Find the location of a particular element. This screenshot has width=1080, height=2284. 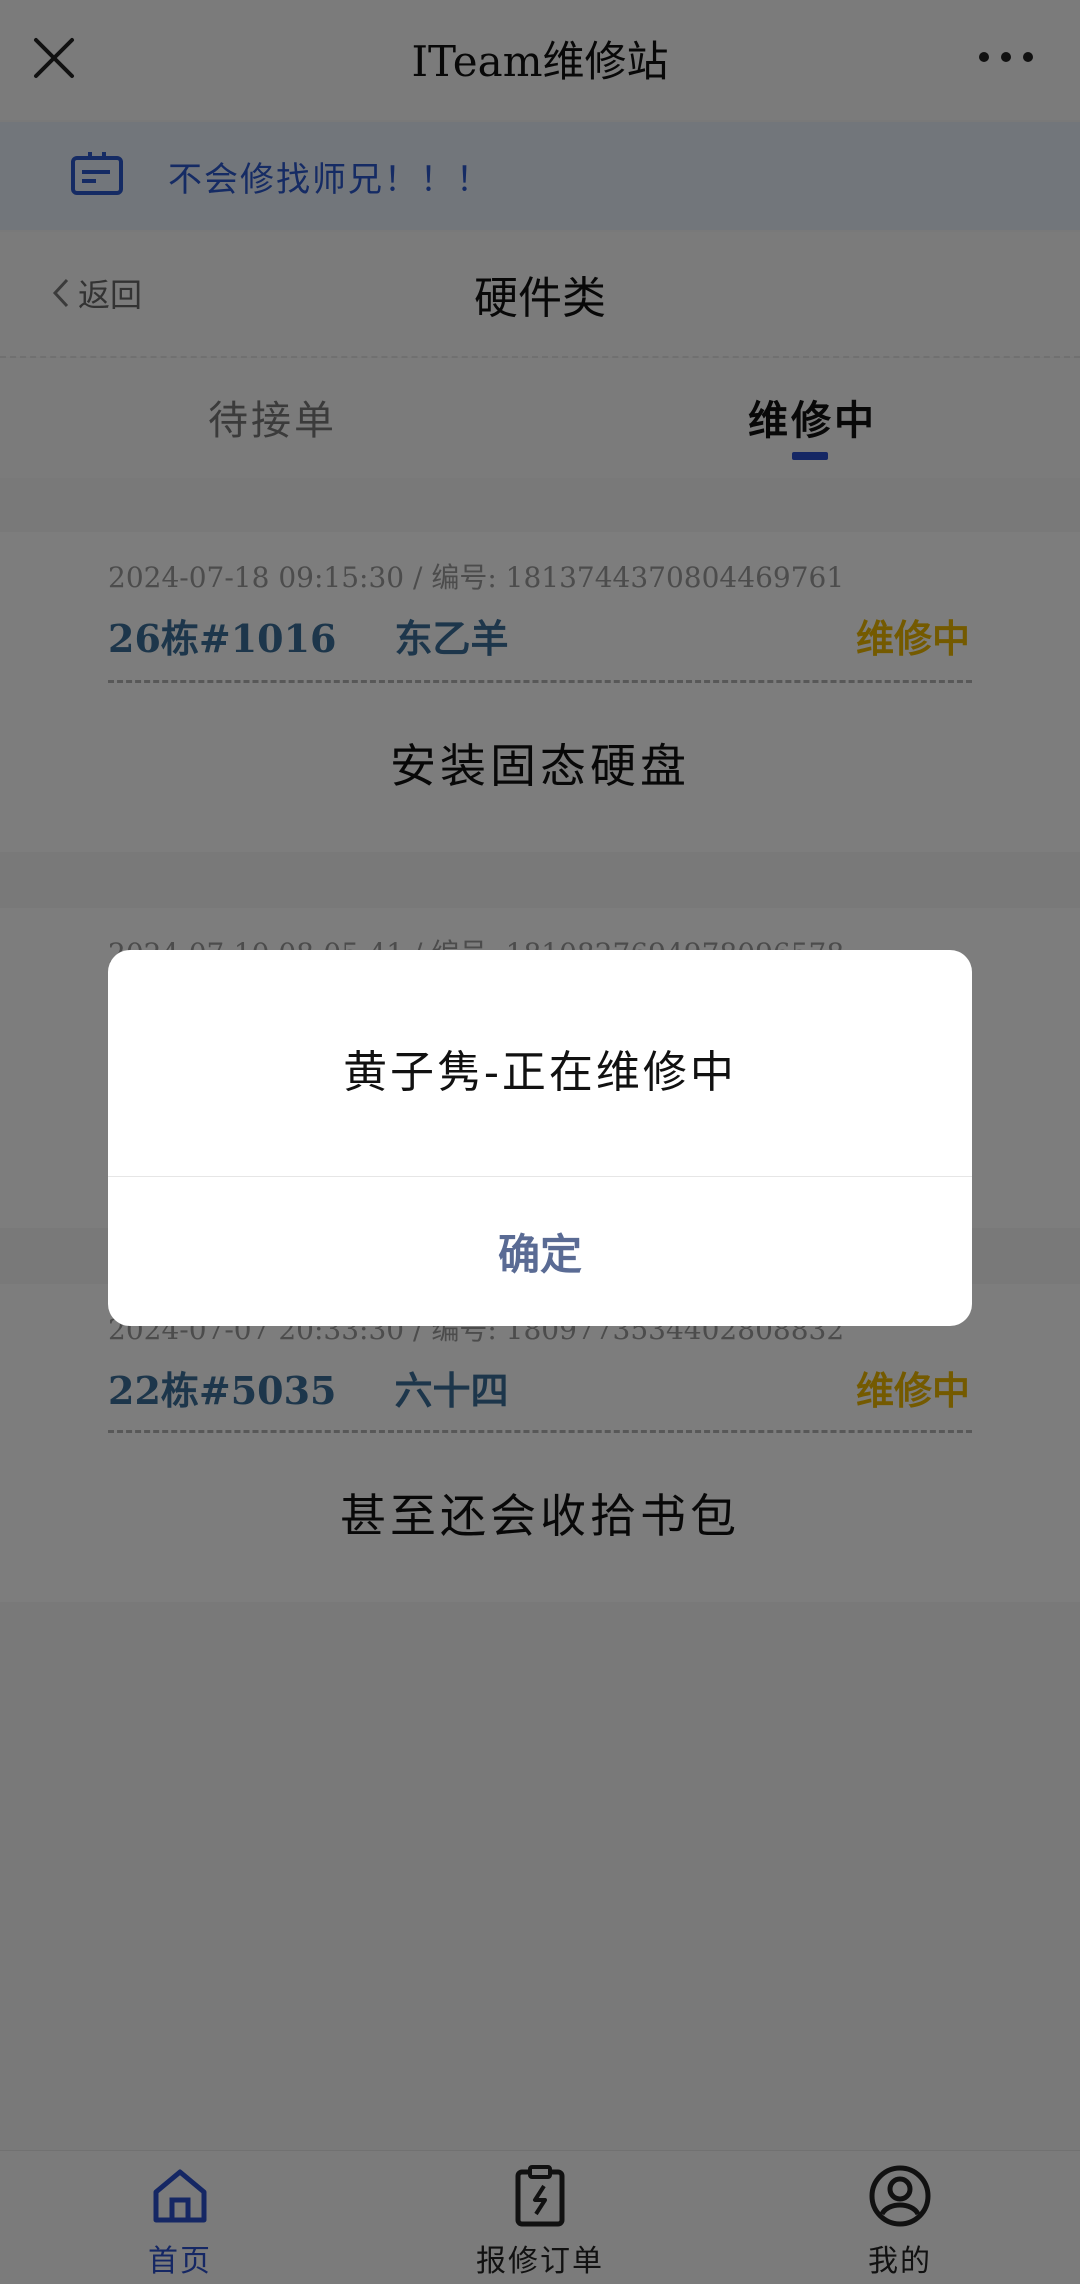

alert-dialog: 黄子隽-正在维修中 确定 is located at coordinates (540, 1138).